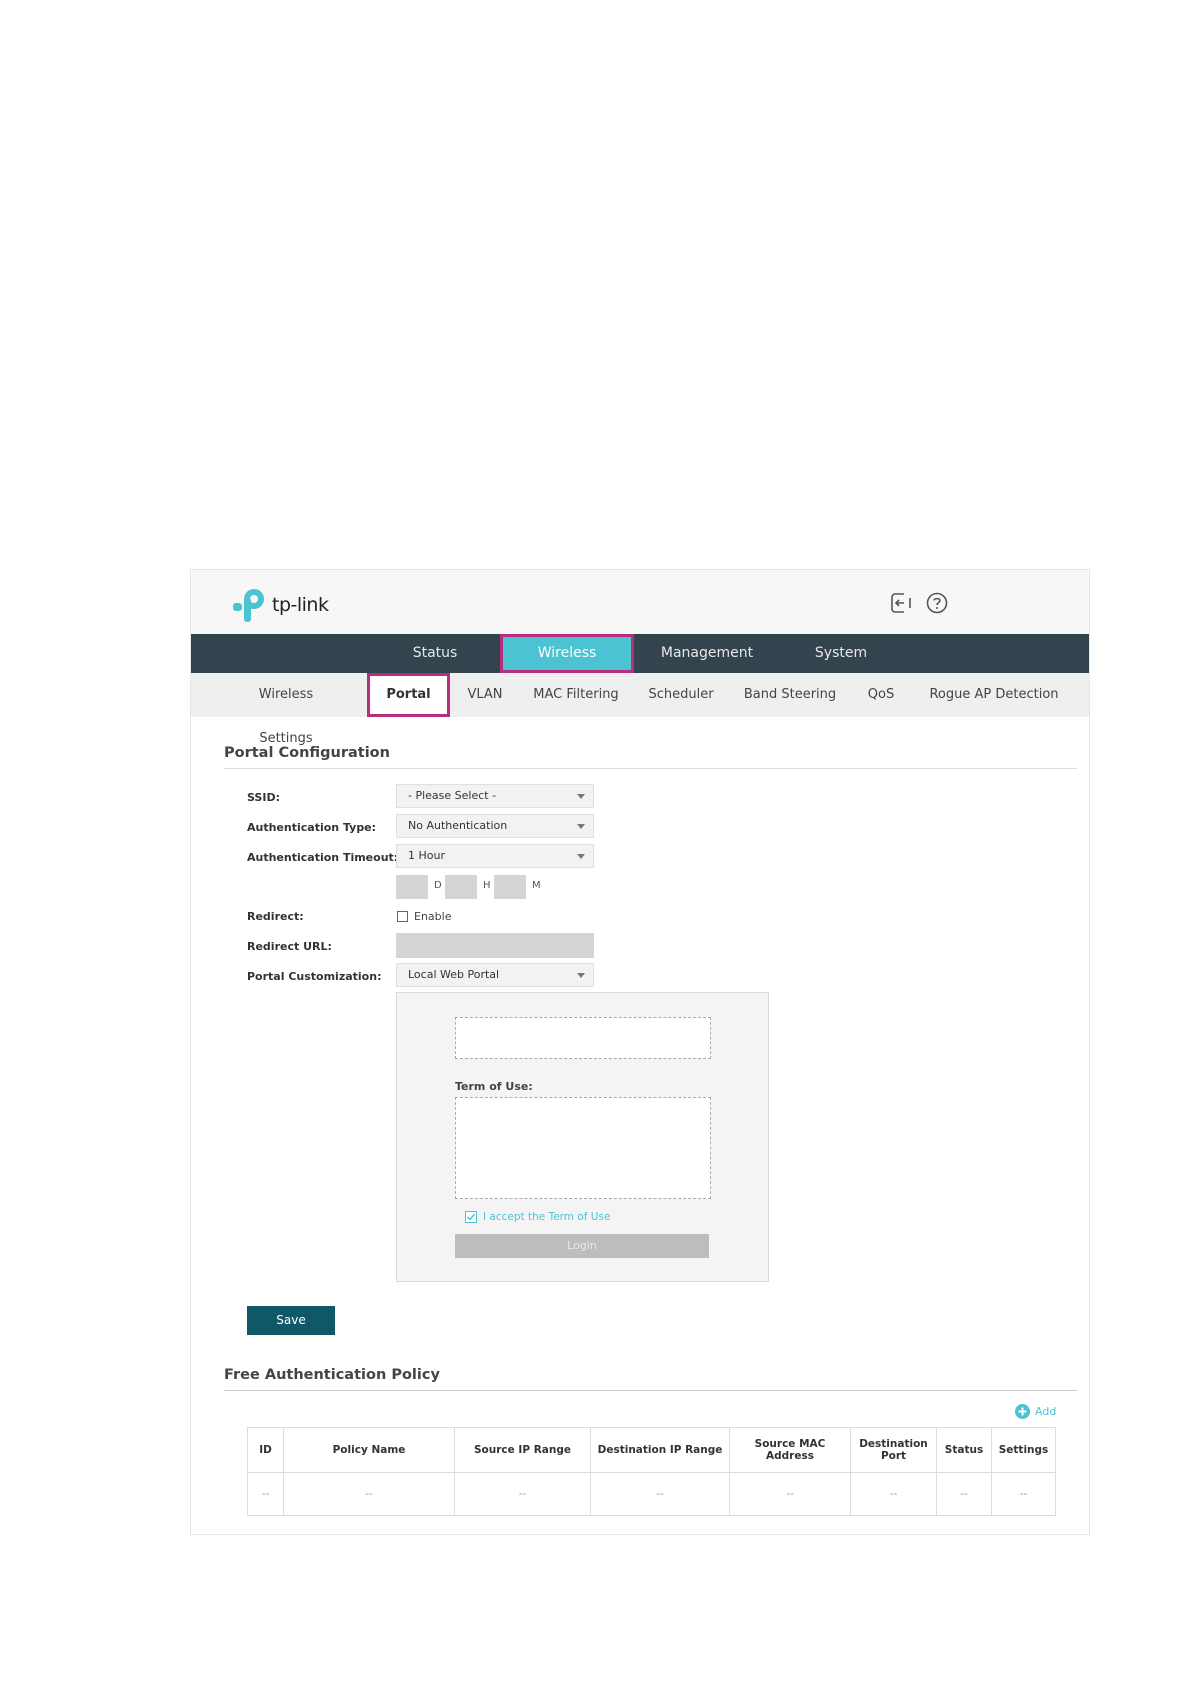  What do you see at coordinates (567, 653) in the screenshot?
I see `main-tab-wireless: Wireless` at bounding box center [567, 653].